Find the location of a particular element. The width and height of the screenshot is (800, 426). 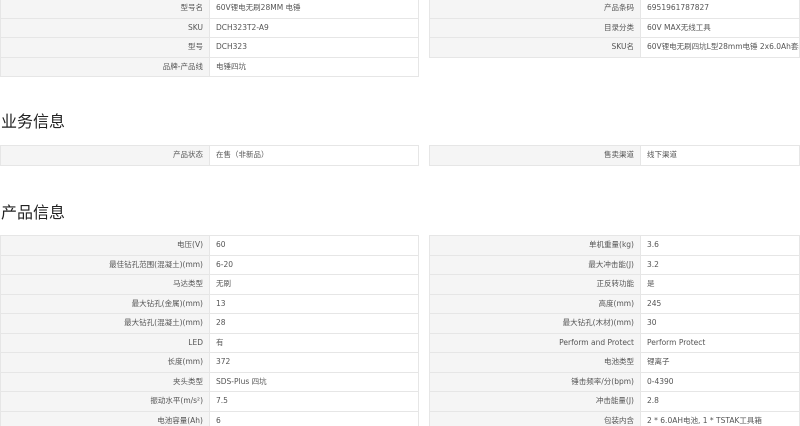

field-value: DCH323T2-A9 is located at coordinates (242, 27).